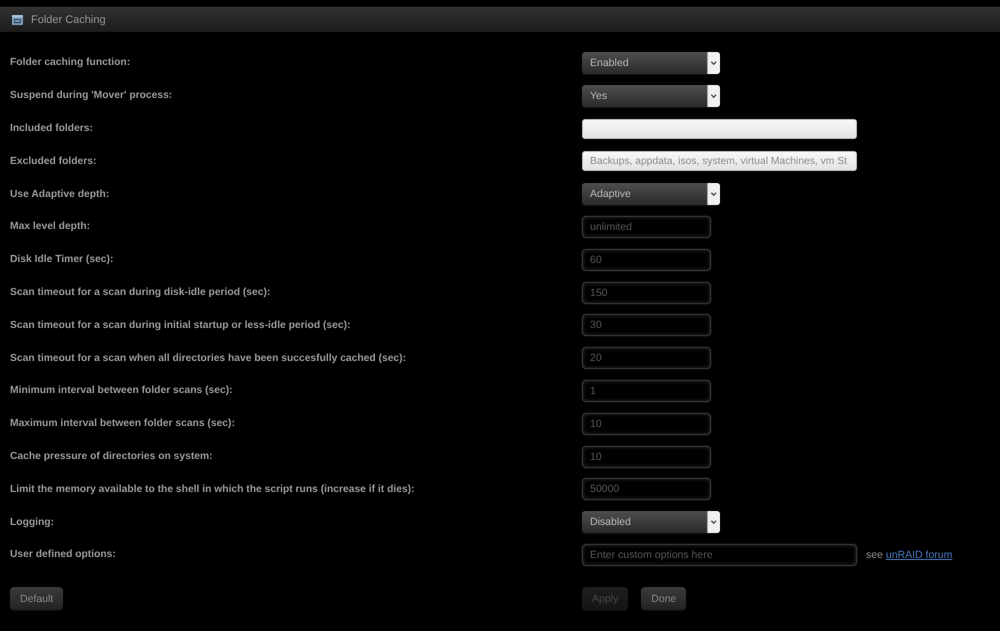 Image resolution: width=1000 pixels, height=631 pixels. What do you see at coordinates (663, 598) in the screenshot?
I see `action-button: Done` at bounding box center [663, 598].